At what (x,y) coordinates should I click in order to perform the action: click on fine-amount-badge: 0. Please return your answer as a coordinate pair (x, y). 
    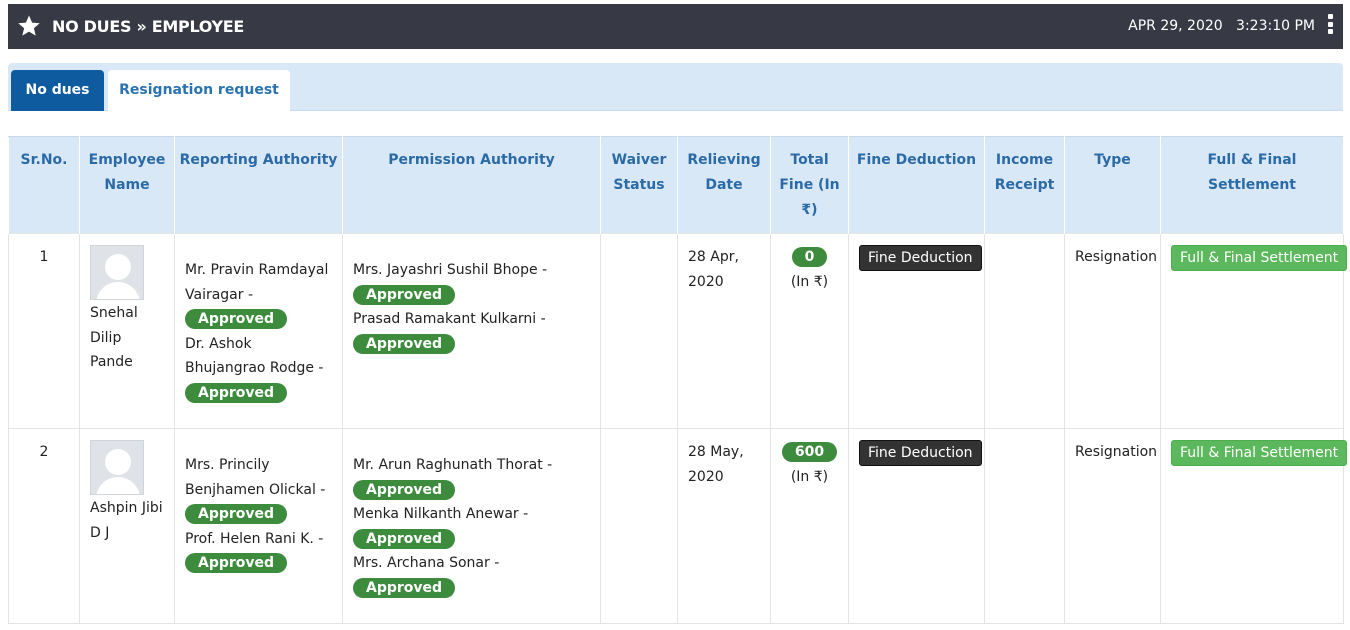
    Looking at the image, I should click on (809, 257).